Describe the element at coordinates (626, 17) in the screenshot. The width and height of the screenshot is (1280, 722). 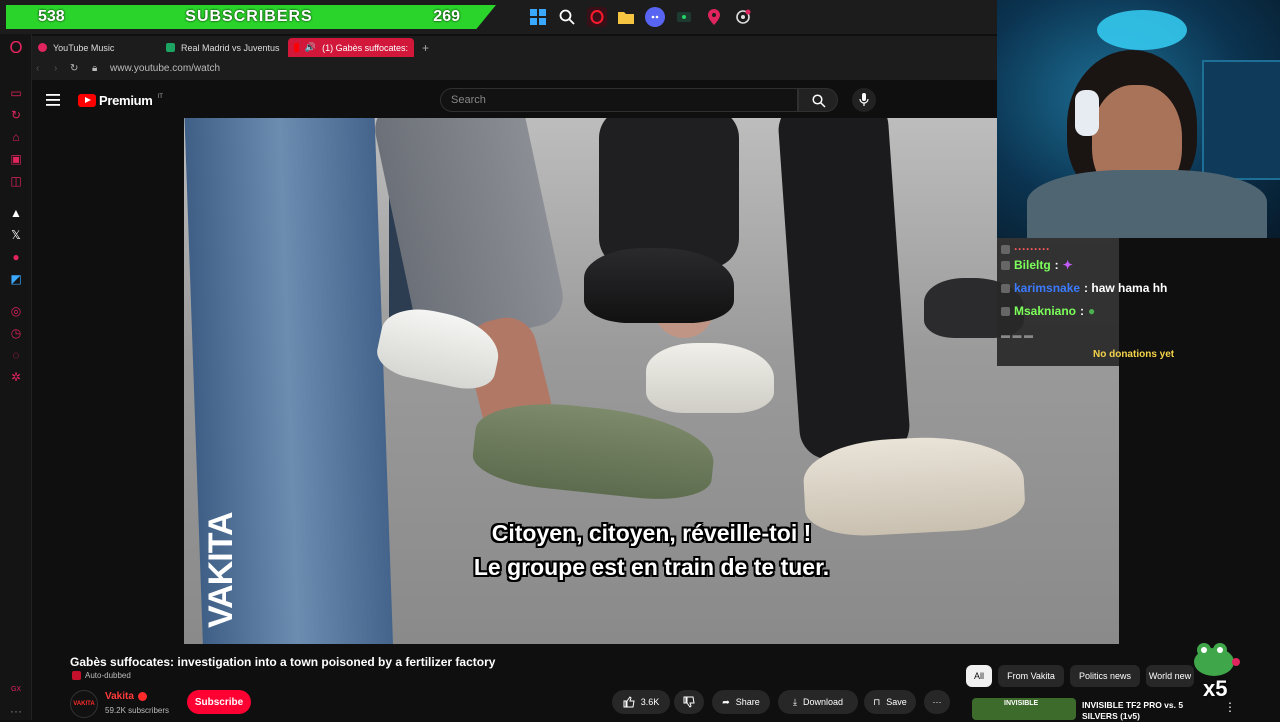
I see `file-explorer-icon` at that location.